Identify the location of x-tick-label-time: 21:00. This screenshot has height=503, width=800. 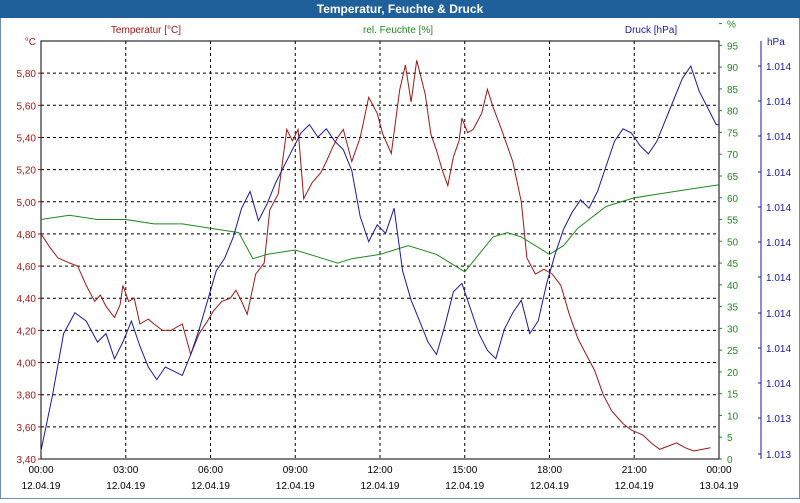
(634, 470).